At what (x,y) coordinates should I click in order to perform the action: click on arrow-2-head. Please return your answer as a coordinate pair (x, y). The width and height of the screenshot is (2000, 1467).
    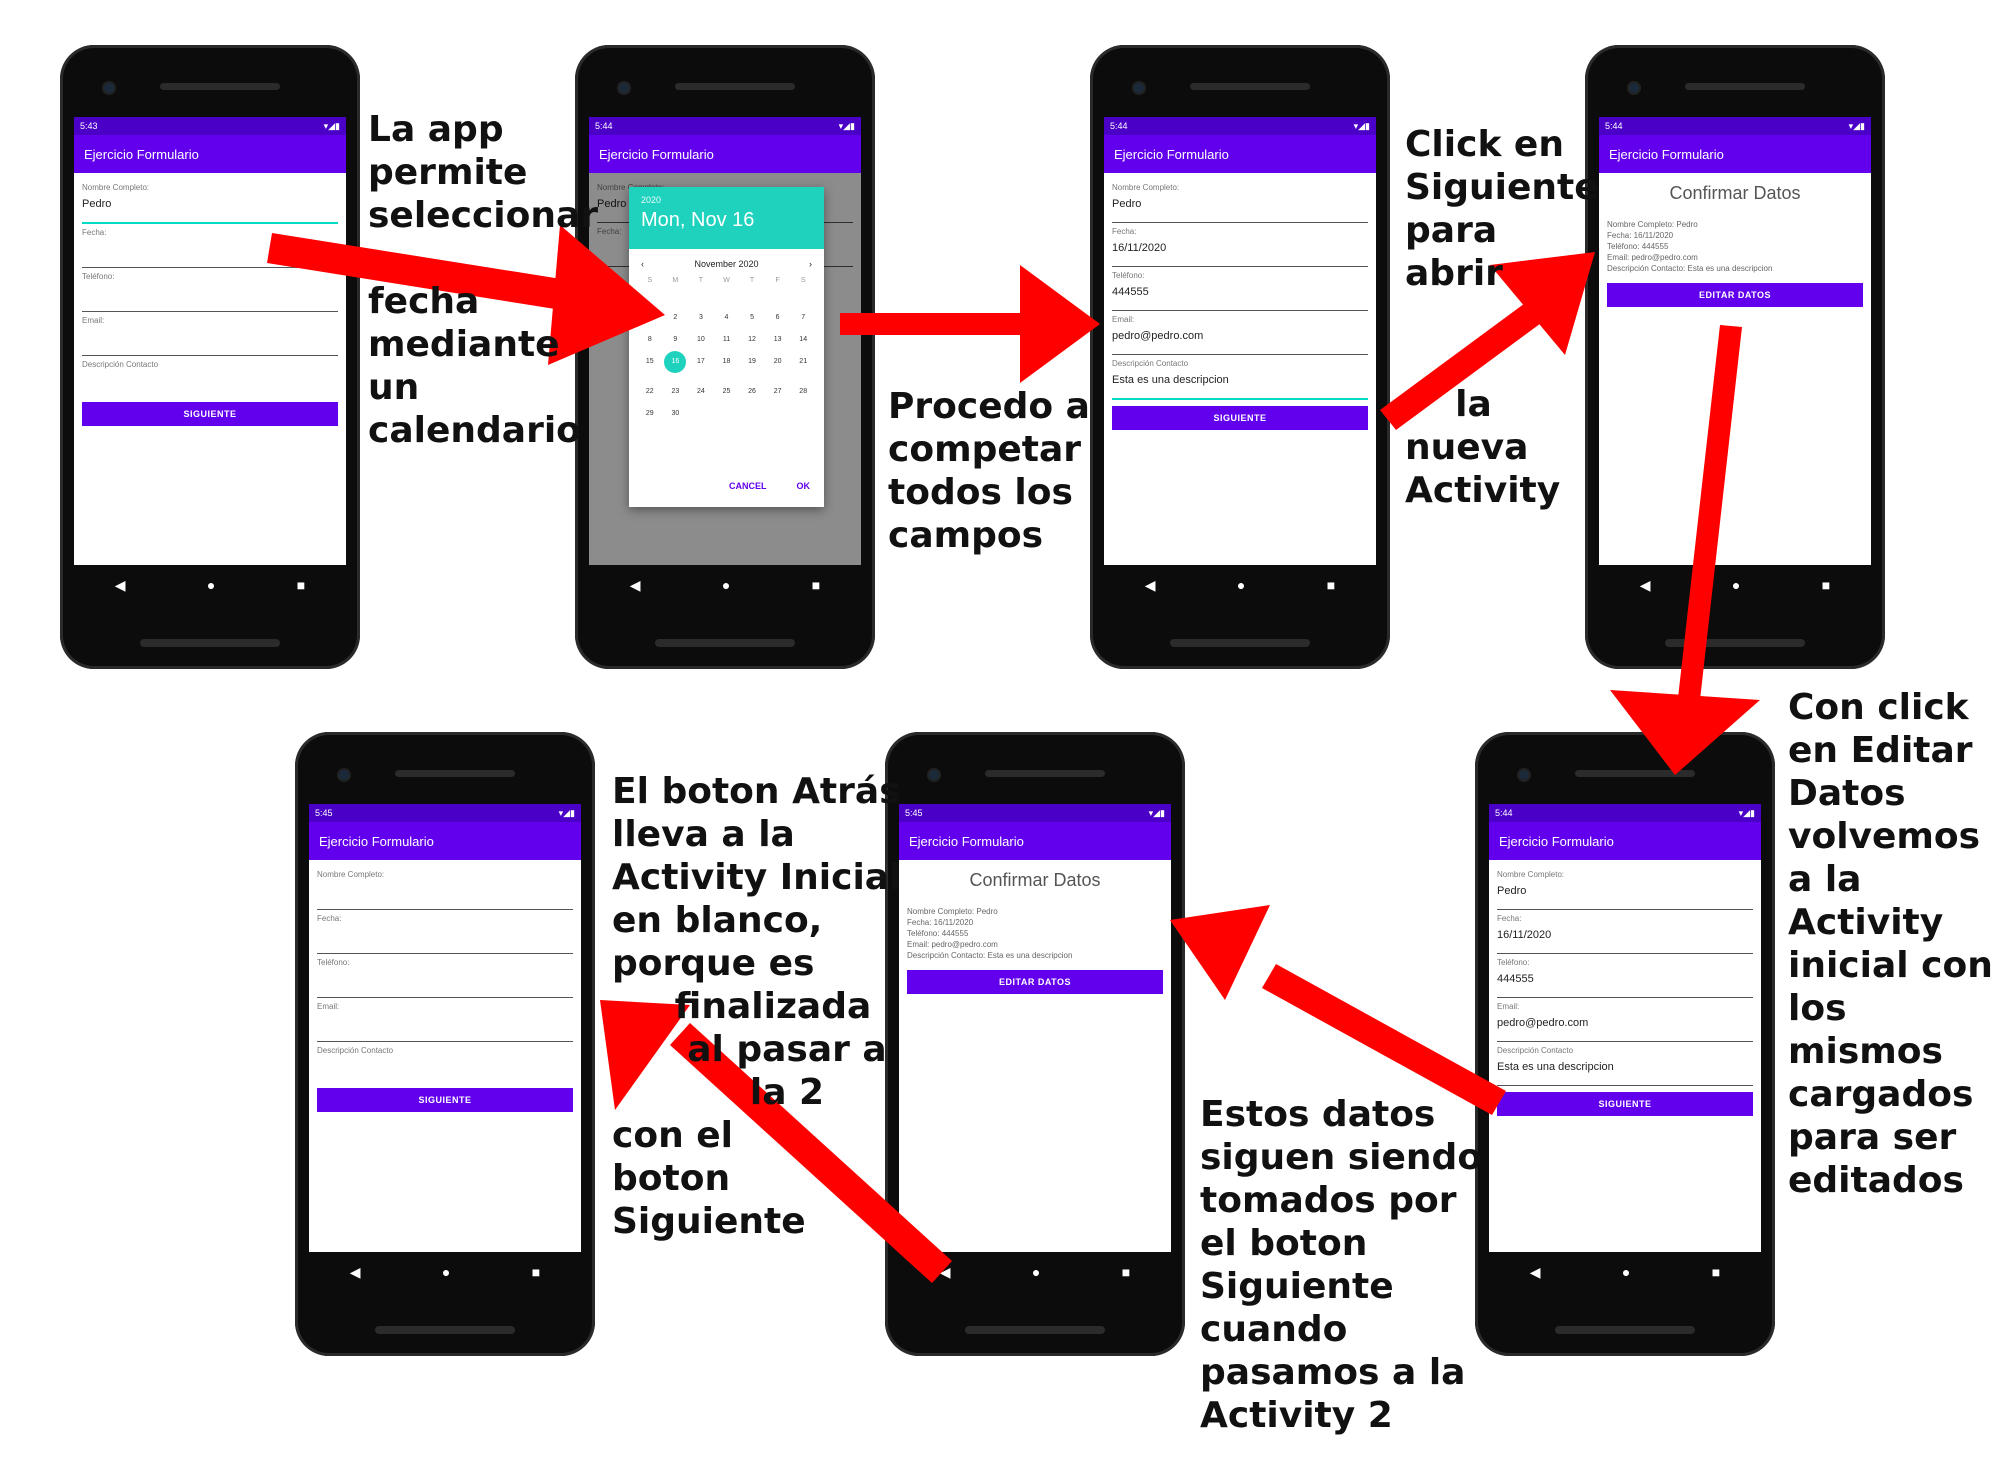
    Looking at the image, I should click on (1060, 324).